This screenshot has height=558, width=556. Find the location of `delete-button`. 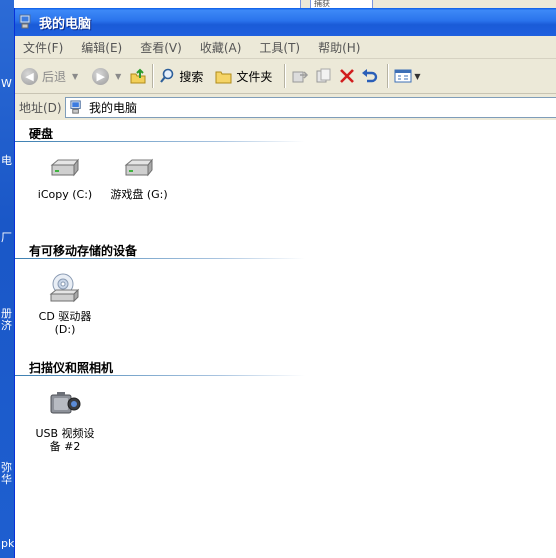

delete-button is located at coordinates (347, 76).